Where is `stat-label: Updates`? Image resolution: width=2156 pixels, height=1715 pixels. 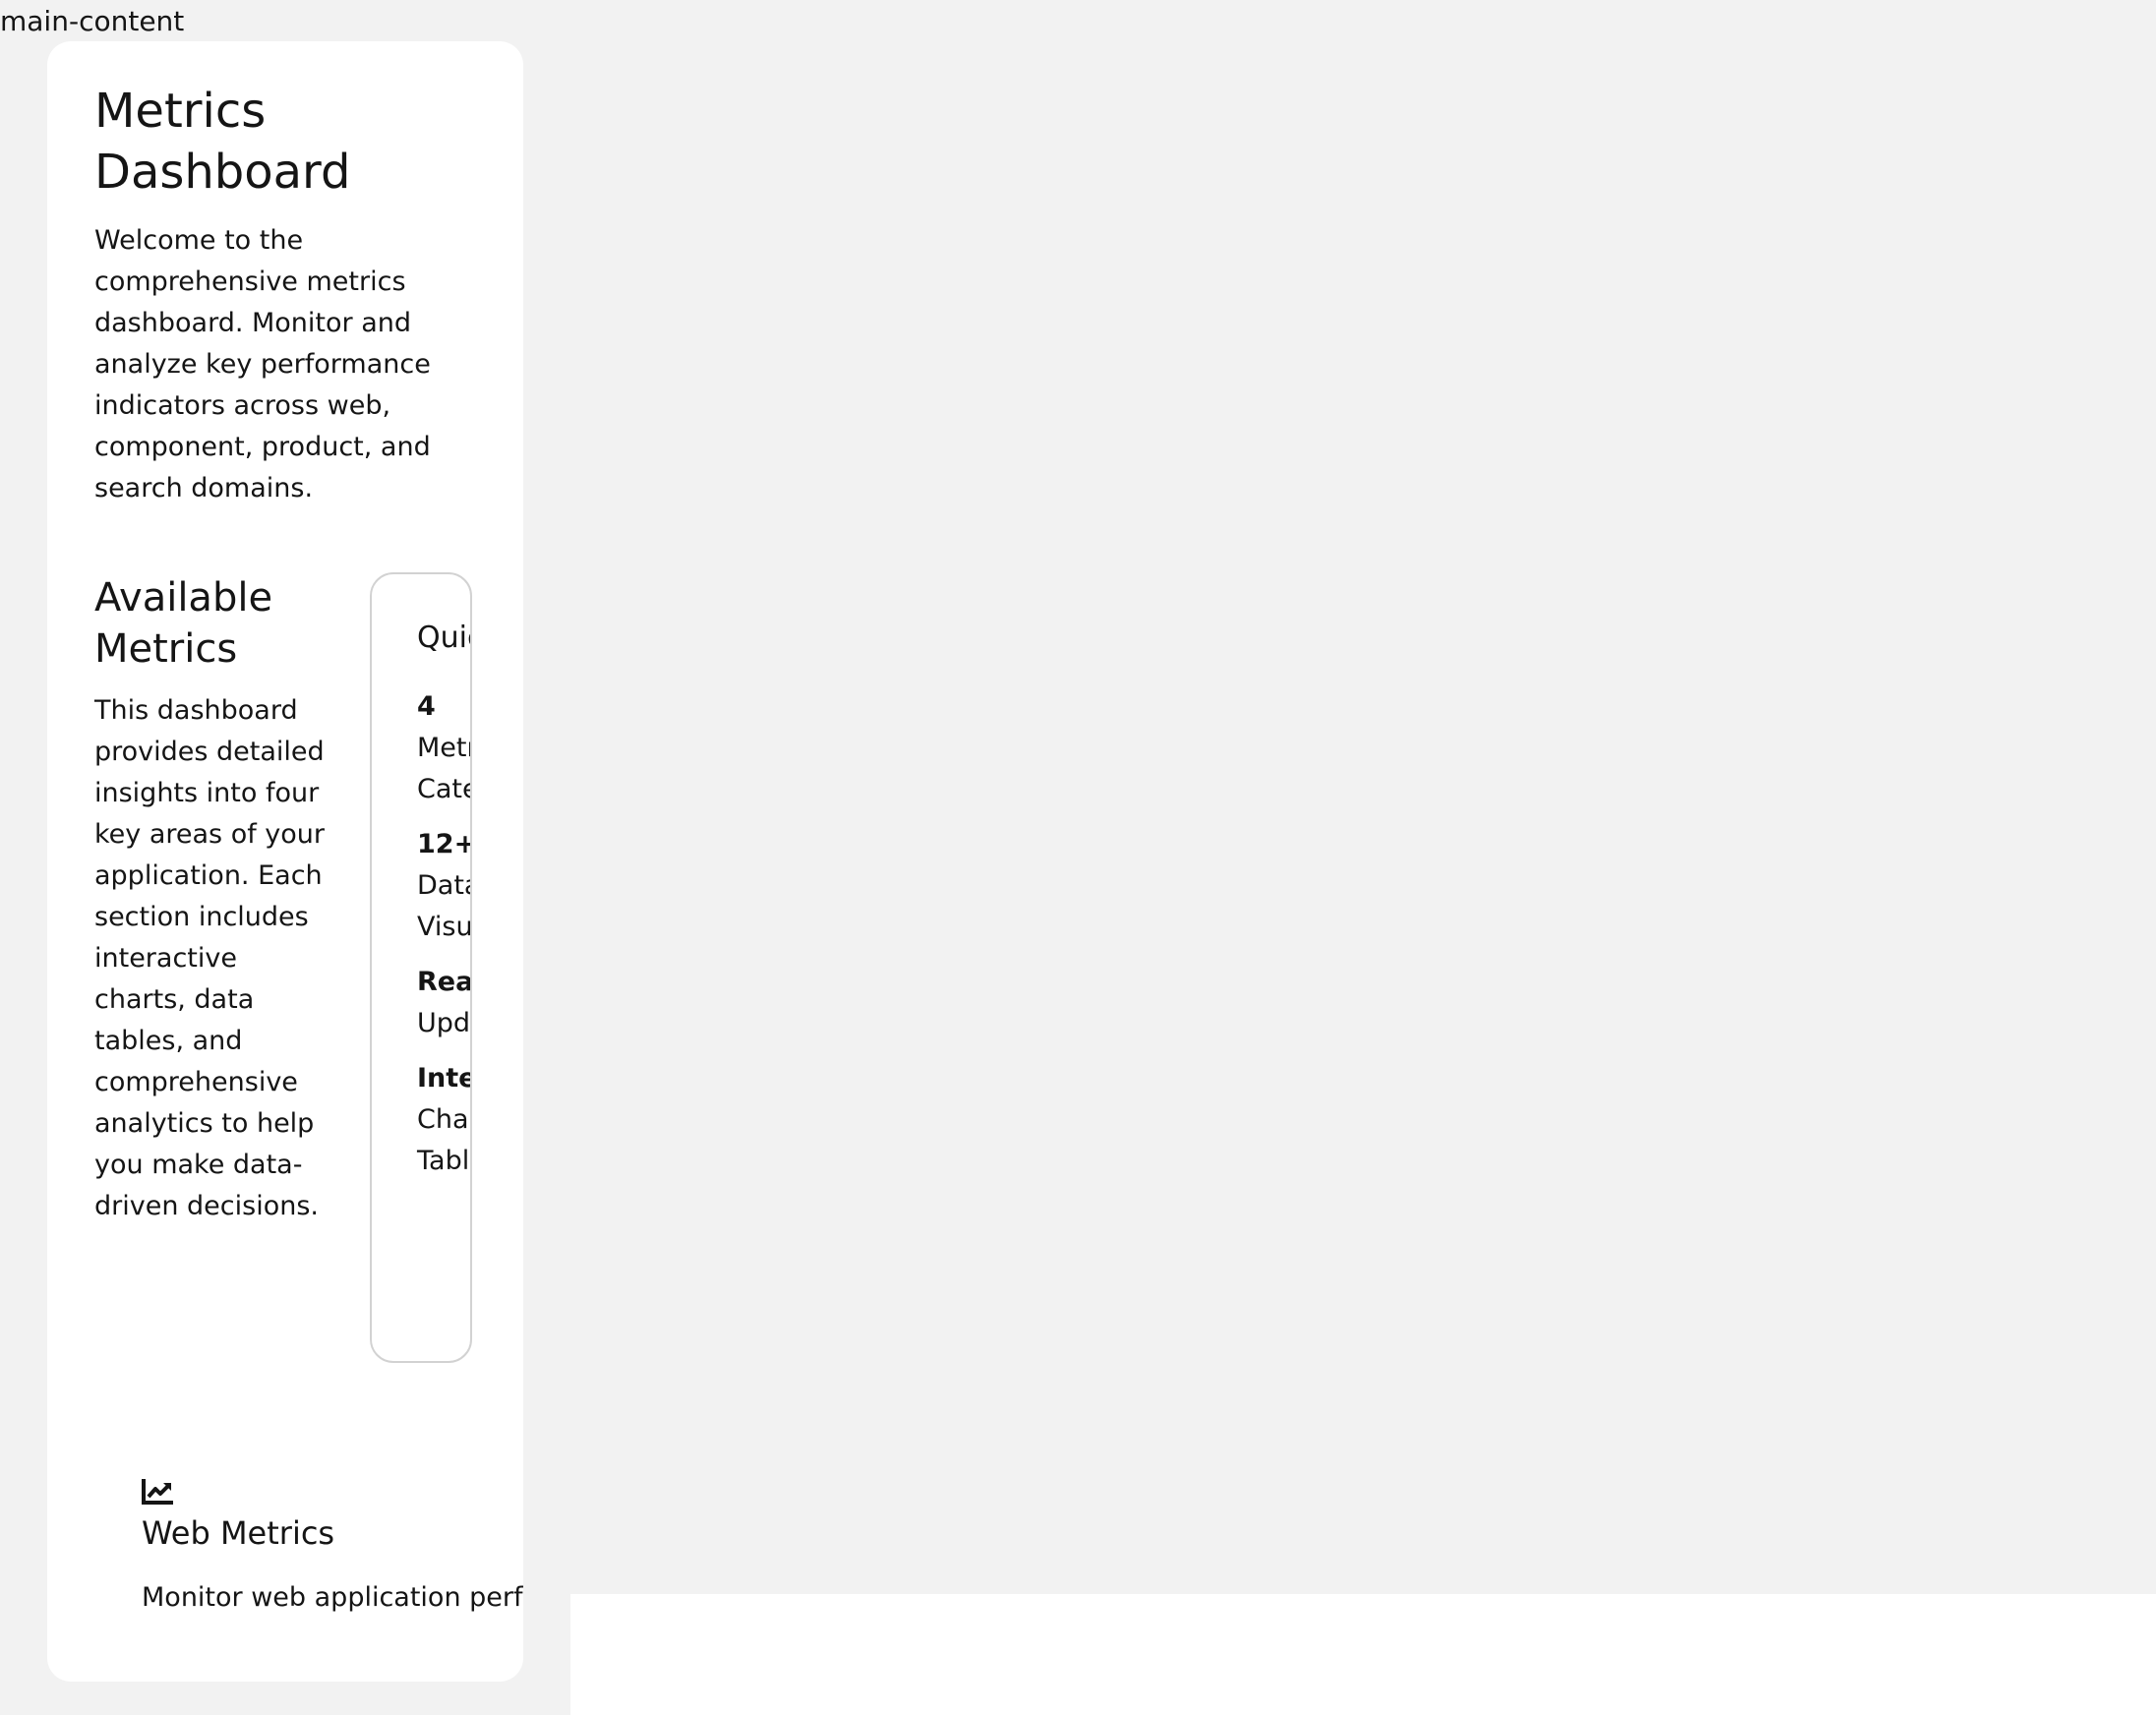 stat-label: Updates is located at coordinates (444, 1023).